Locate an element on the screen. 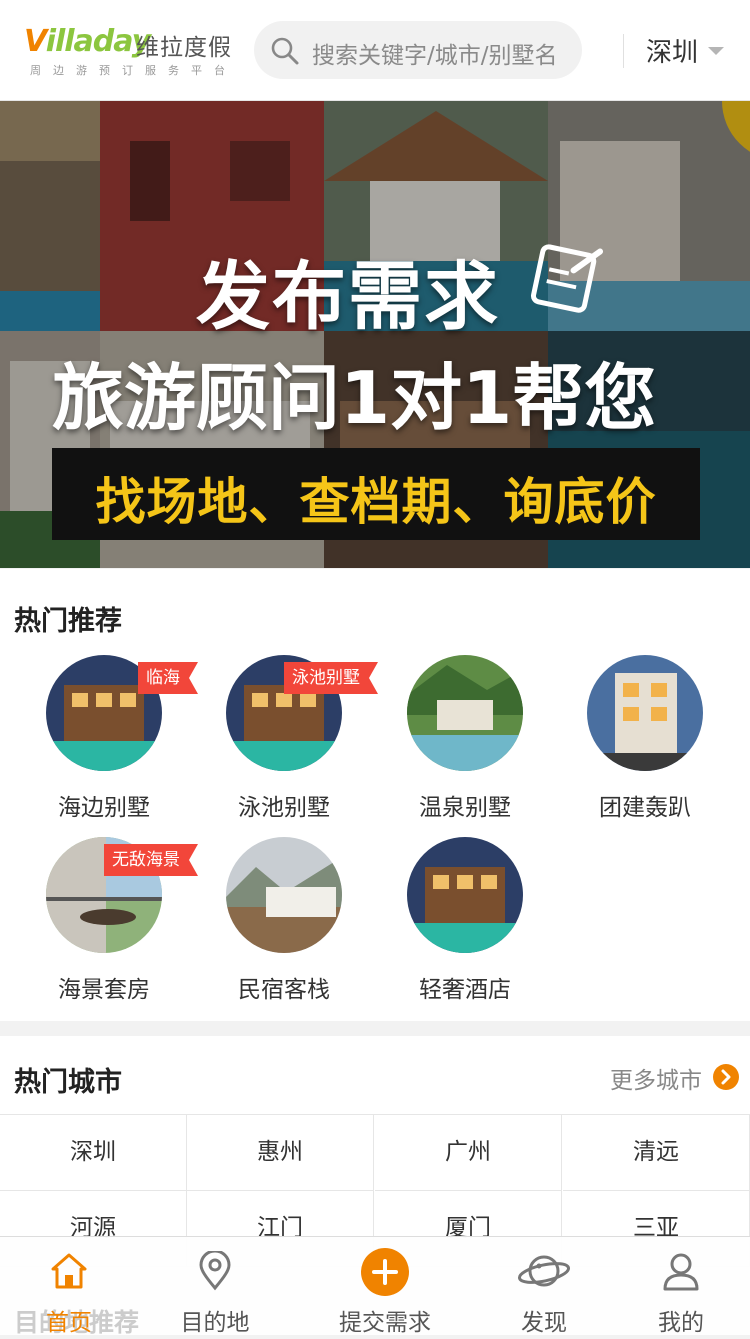 This screenshot has width=750, height=1339. tab-destination: 目的地 is located at coordinates (215, 1286).